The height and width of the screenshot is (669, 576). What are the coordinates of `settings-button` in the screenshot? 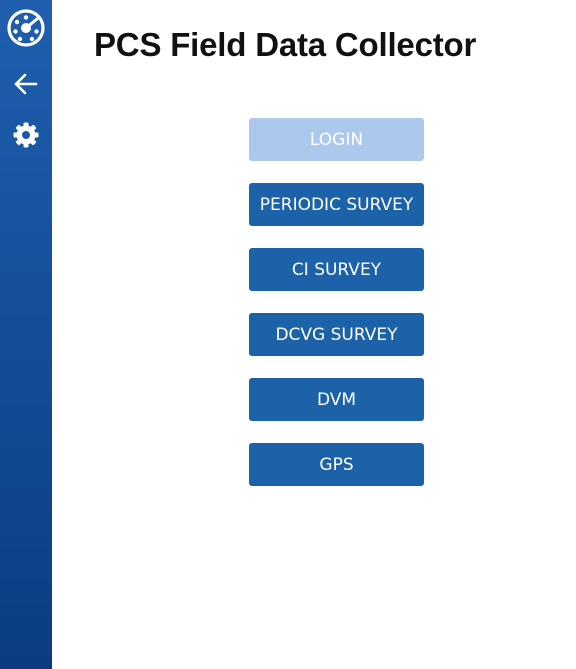 It's located at (26, 135).